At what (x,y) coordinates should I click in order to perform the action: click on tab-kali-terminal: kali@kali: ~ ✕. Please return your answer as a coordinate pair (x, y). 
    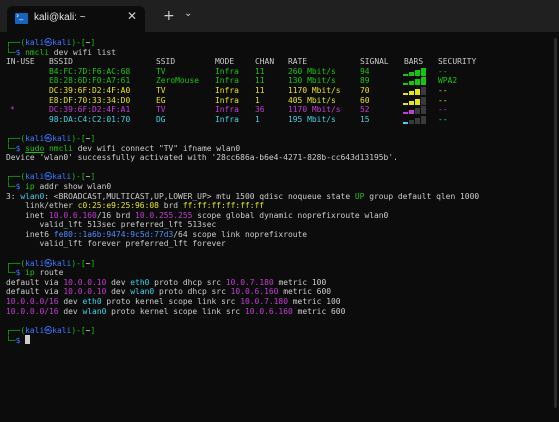
    Looking at the image, I should click on (76, 19).